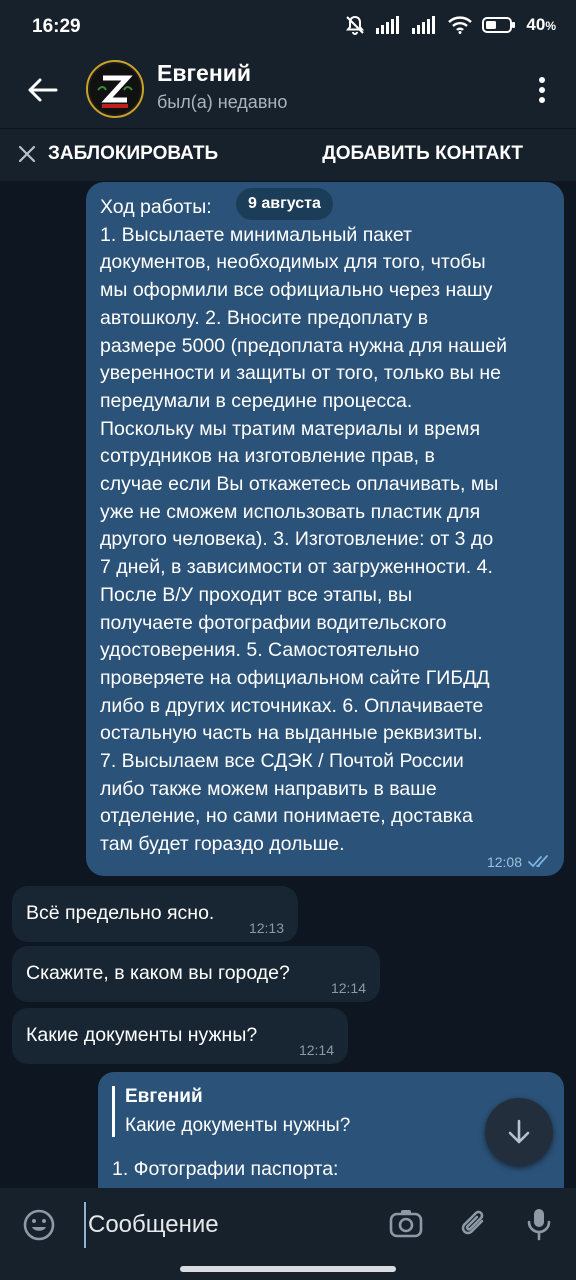 Image resolution: width=576 pixels, height=1280 pixels. I want to click on more-vertical-icon, so click(542, 90).